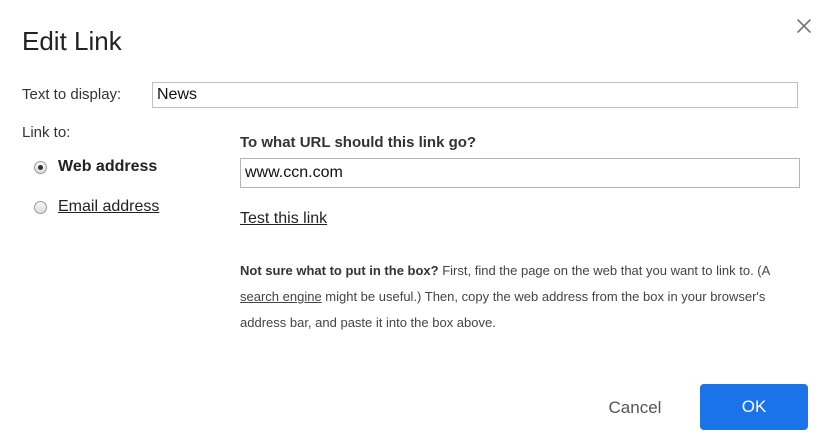 The height and width of the screenshot is (439, 819). What do you see at coordinates (72, 94) in the screenshot?
I see `text-to-display-label: Text to display:` at bounding box center [72, 94].